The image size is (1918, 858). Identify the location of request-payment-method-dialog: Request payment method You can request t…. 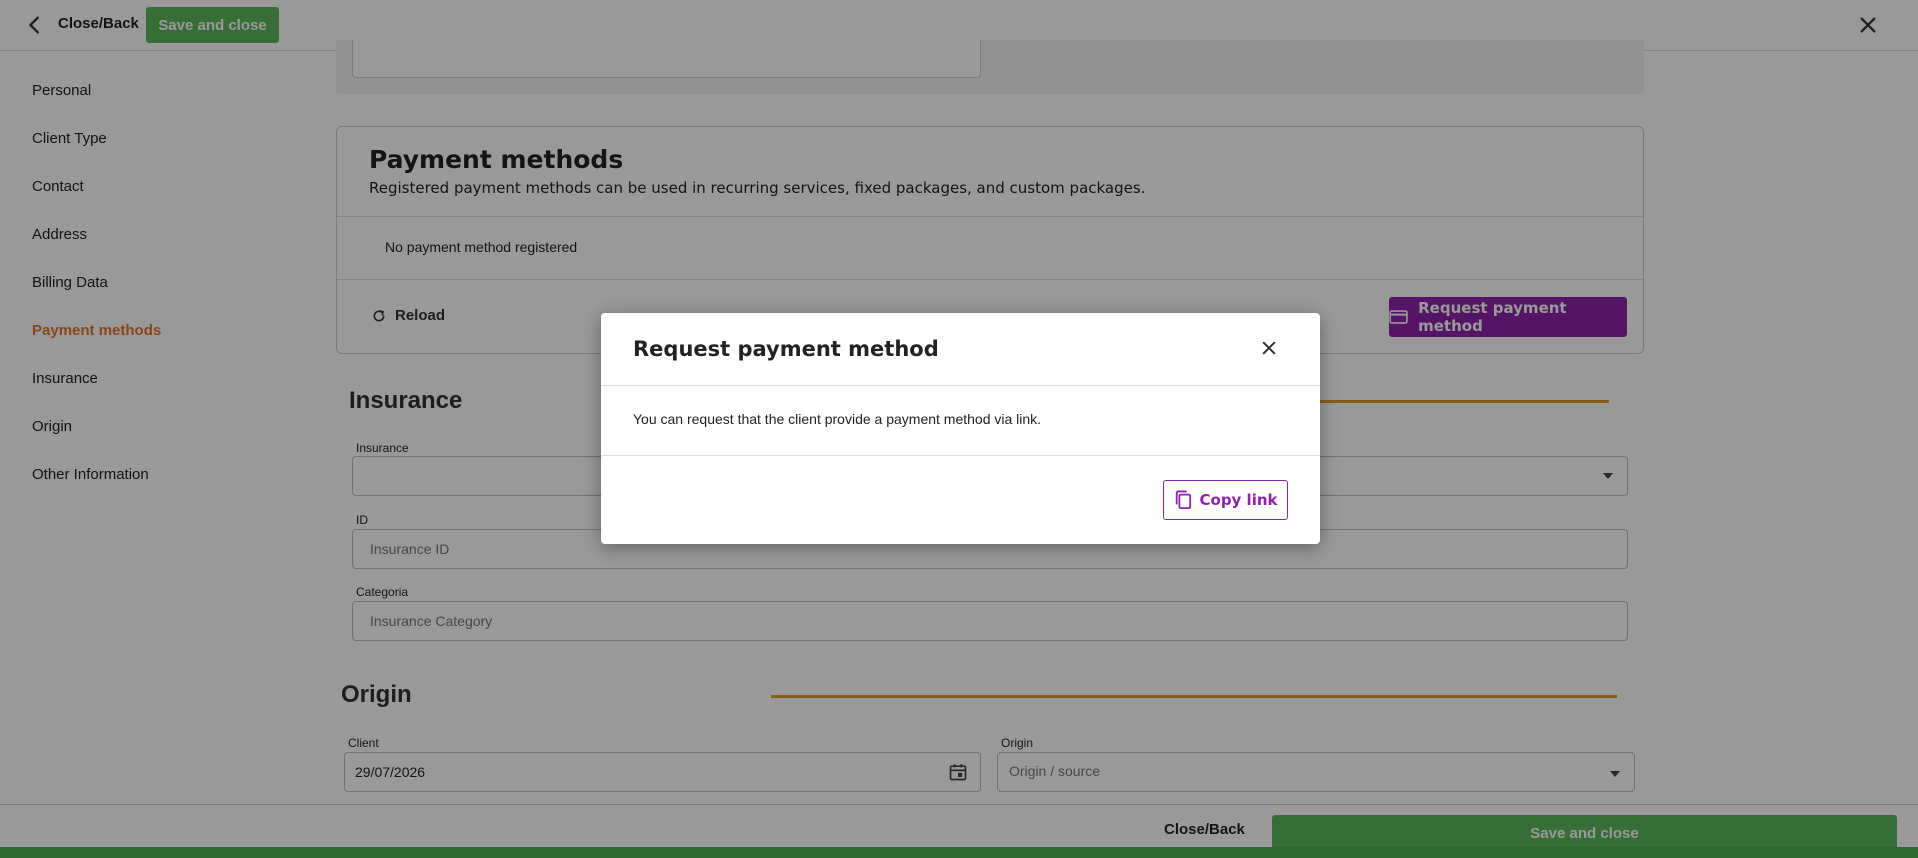
(960, 428).